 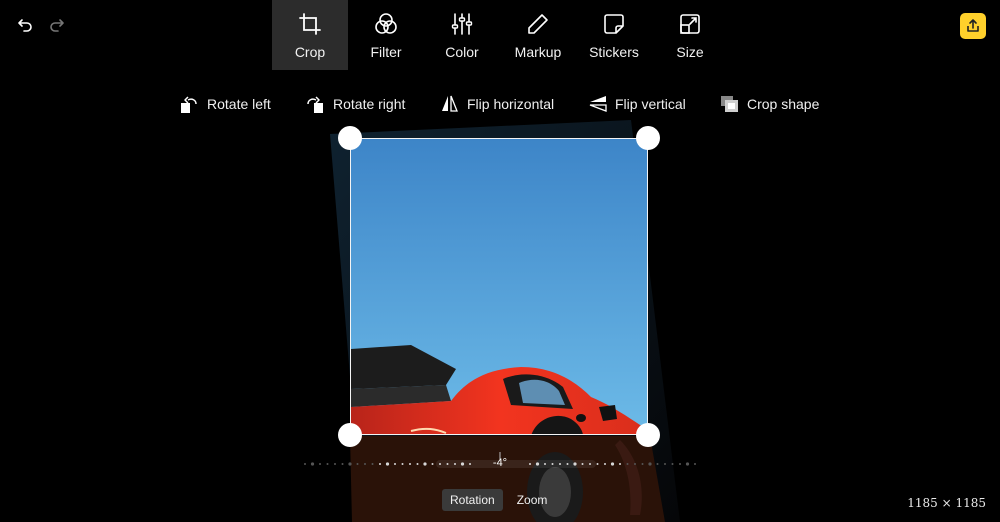 I want to click on sliders-icon, so click(x=462, y=24).